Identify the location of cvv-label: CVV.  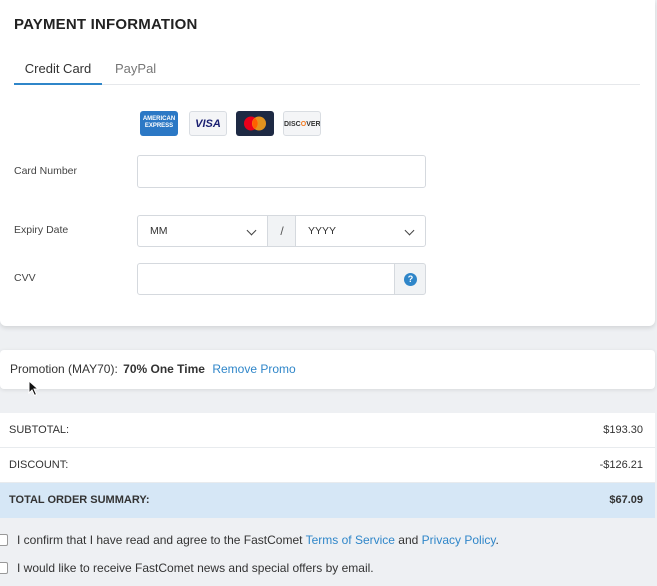
(25, 278).